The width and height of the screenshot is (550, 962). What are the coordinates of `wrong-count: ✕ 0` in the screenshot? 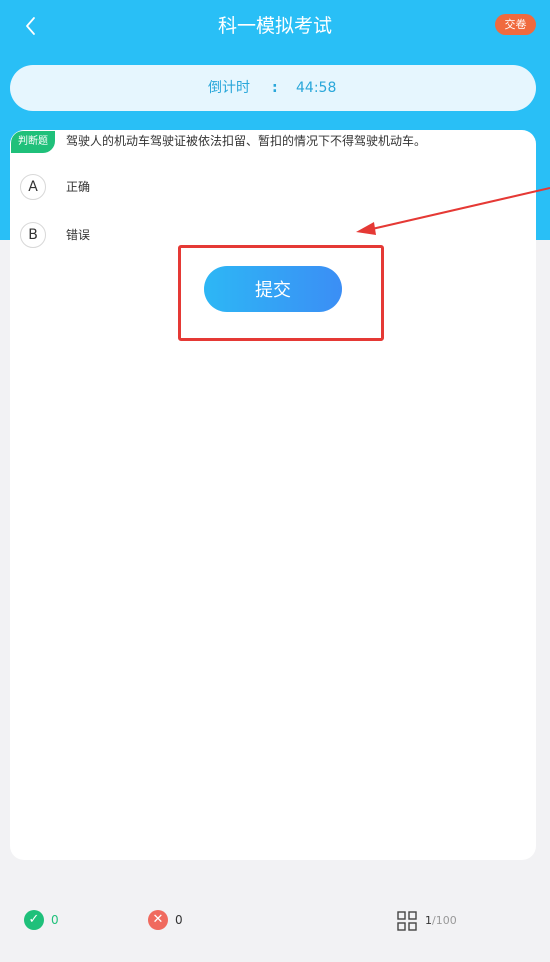 It's located at (178, 921).